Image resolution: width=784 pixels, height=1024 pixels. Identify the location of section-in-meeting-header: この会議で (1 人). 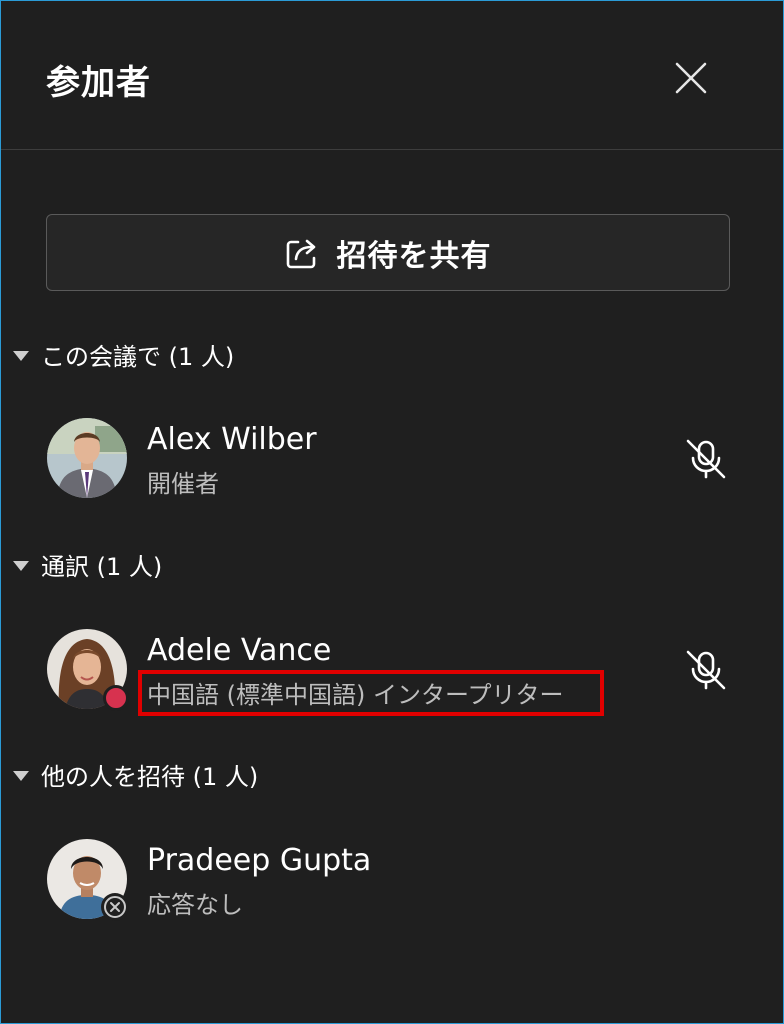
(123, 354).